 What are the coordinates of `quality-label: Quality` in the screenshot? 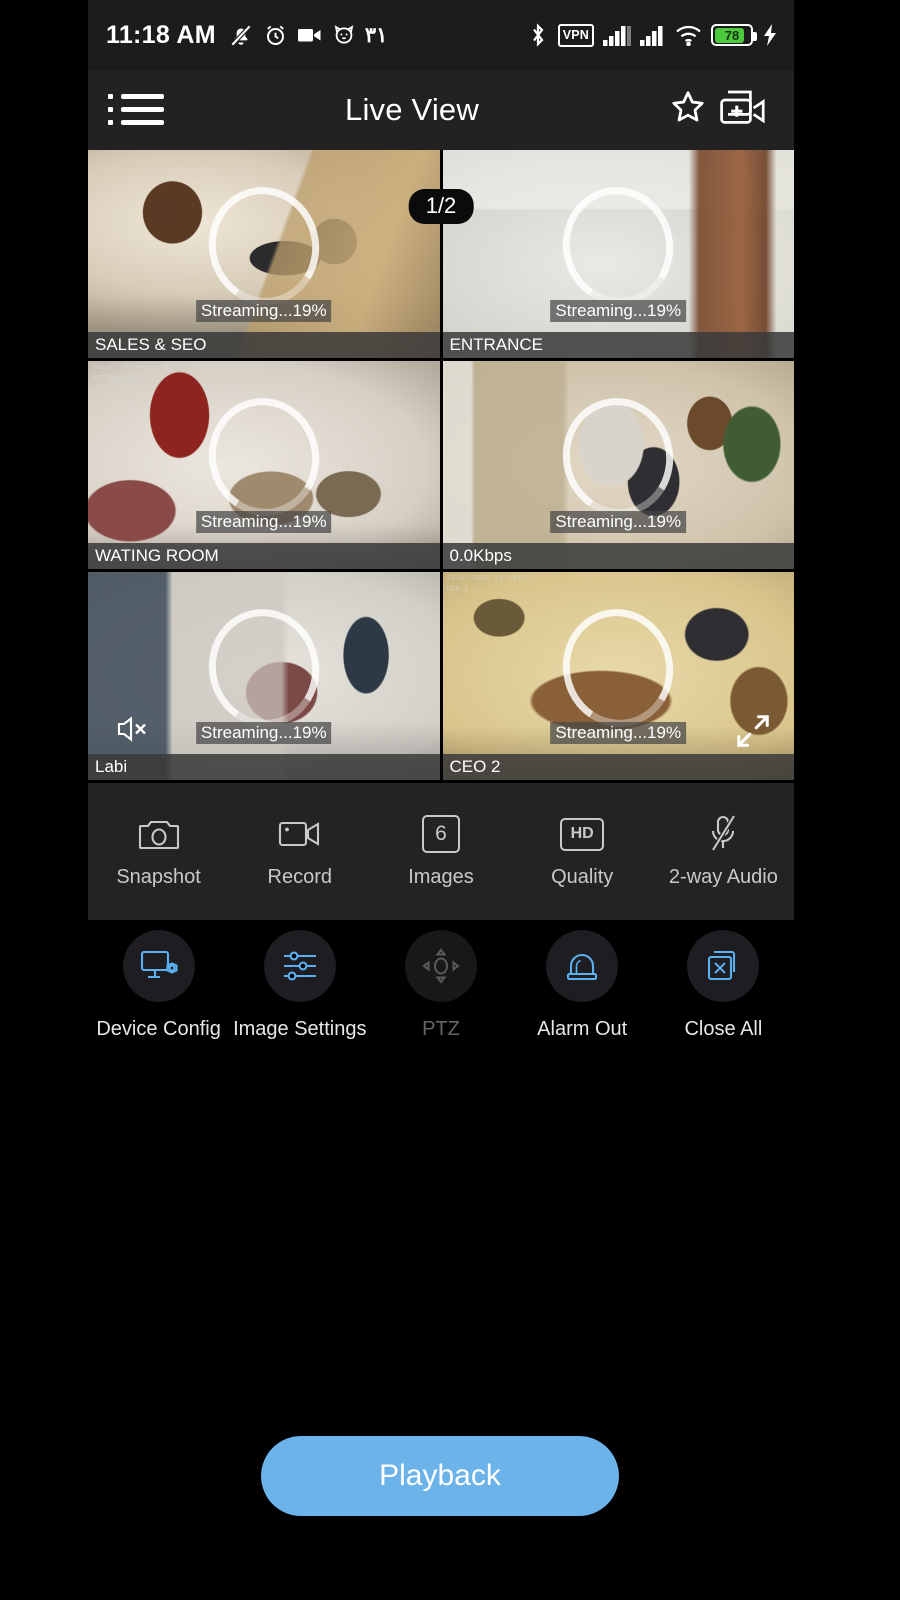 It's located at (582, 877).